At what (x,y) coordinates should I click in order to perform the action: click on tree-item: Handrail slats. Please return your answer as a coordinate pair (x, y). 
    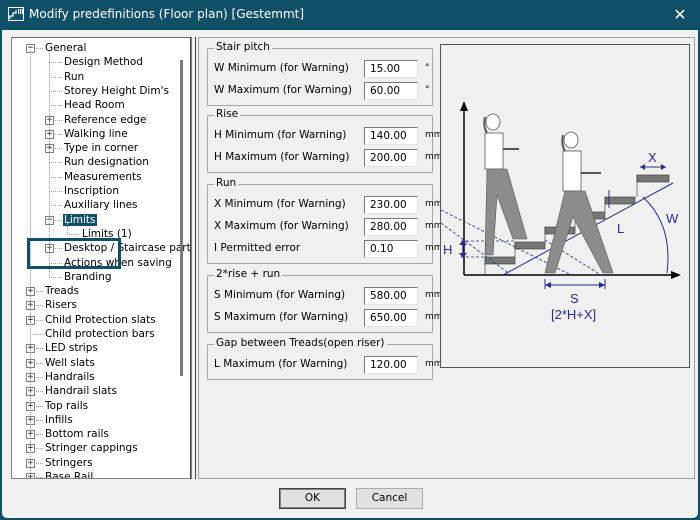
    Looking at the image, I should click on (81, 391).